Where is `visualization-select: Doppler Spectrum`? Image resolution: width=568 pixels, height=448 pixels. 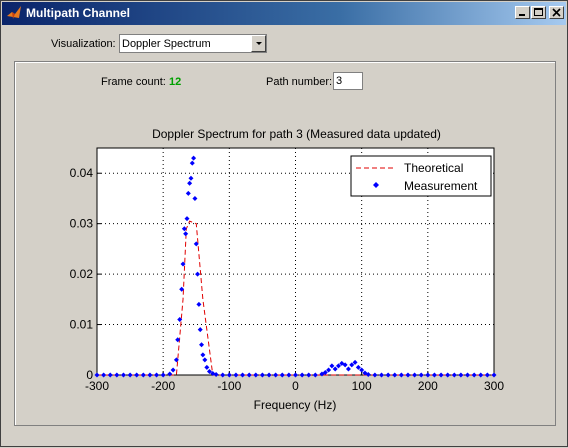
visualization-select: Doppler Spectrum is located at coordinates (193, 43).